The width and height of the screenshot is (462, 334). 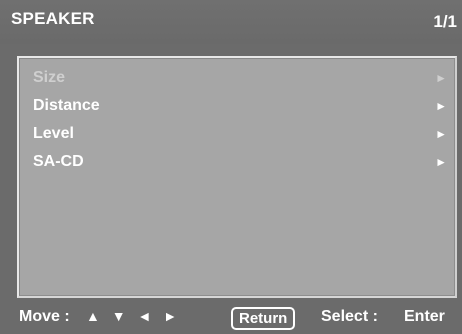 I want to click on menu-title: SPEAKER, so click(x=53, y=18).